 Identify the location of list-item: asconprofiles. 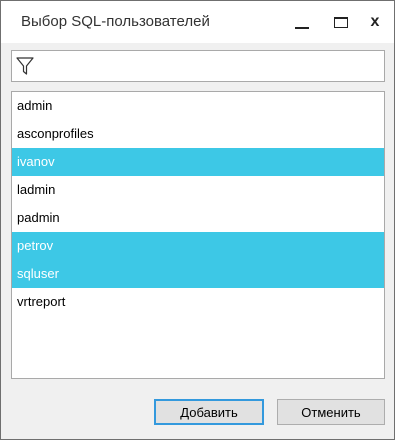
(198, 134).